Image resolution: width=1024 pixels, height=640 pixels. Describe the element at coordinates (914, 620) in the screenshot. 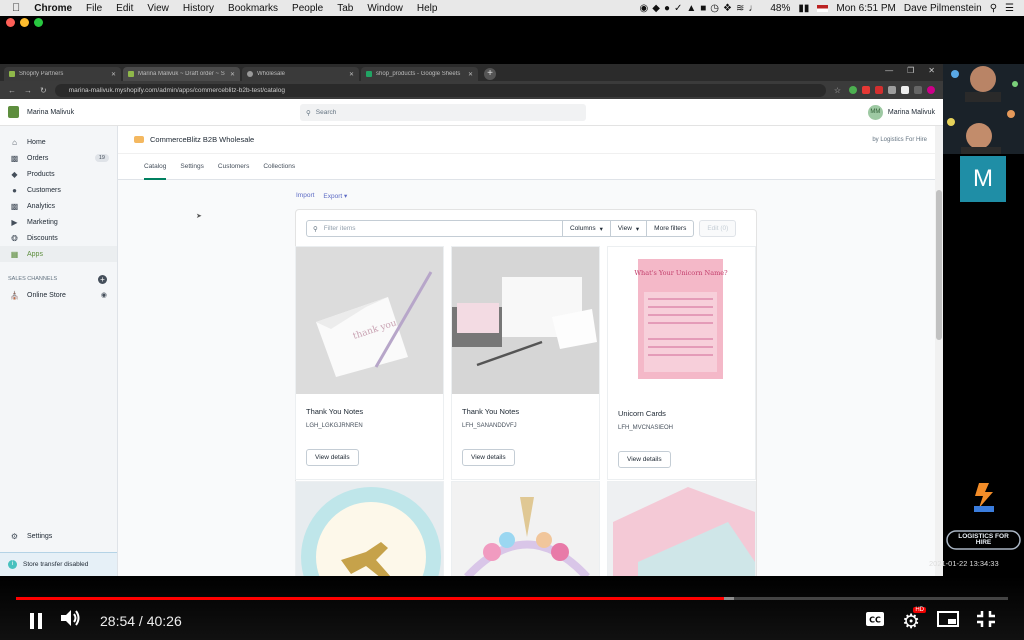

I see `settings-button: ⚙ HD` at that location.